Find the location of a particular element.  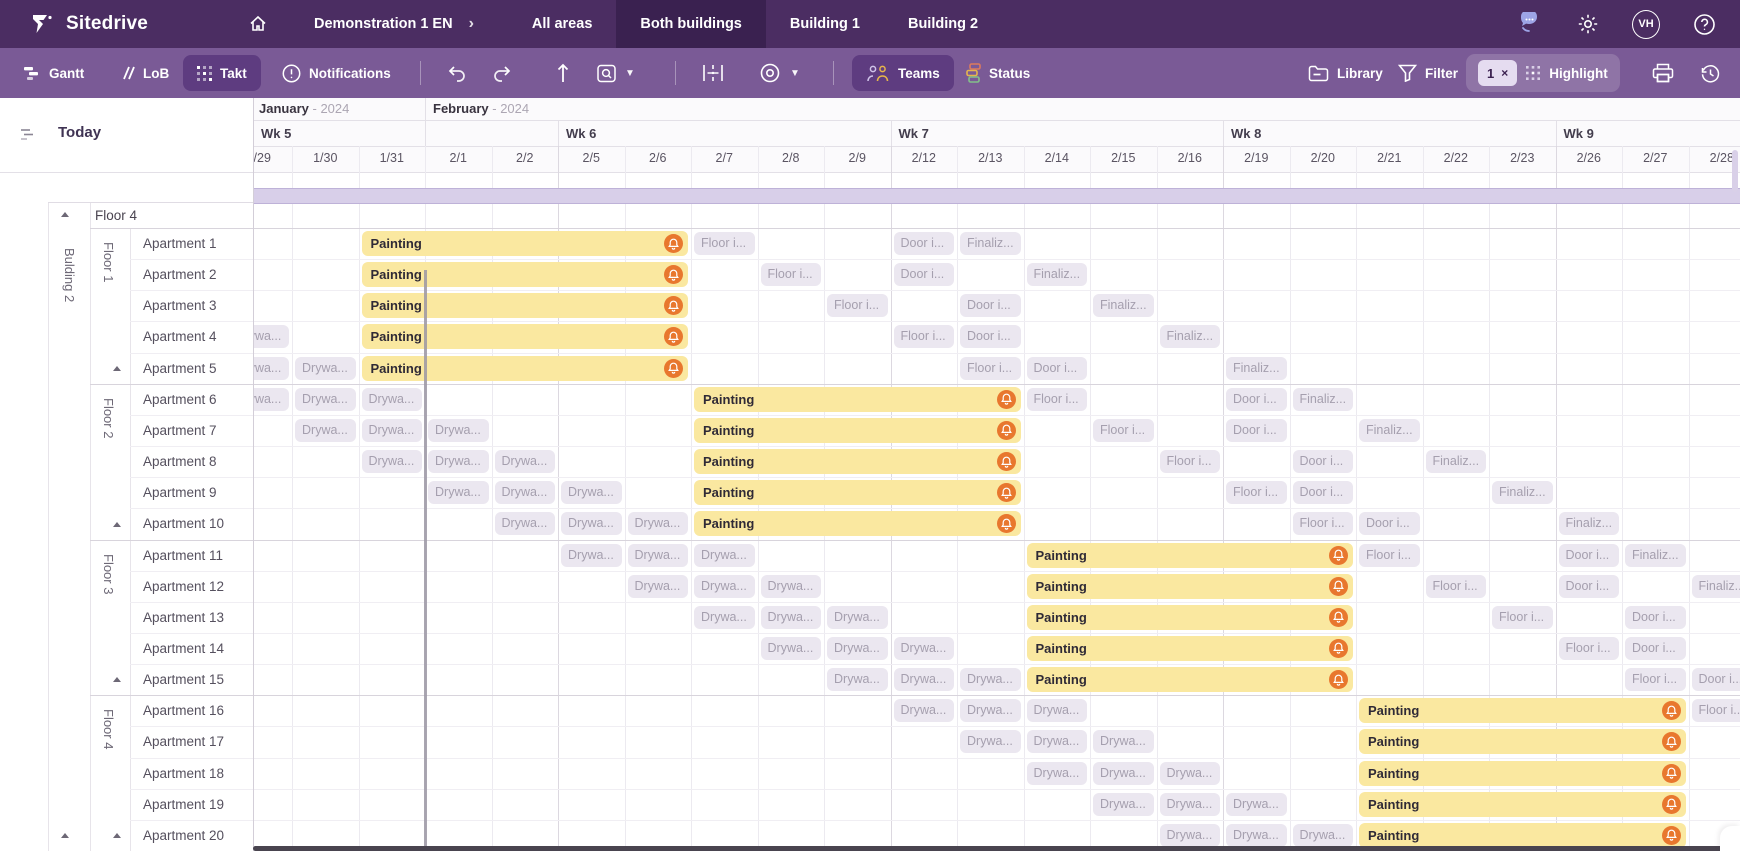

apartment-row-label: Apartment 3 is located at coordinates (180, 305).